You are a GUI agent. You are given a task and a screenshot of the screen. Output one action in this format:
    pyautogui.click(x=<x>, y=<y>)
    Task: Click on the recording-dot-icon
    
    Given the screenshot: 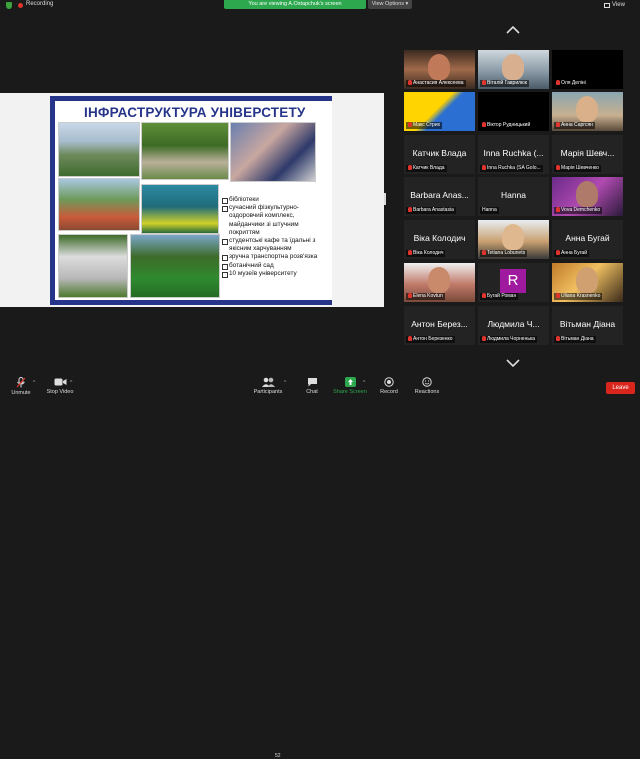 What is the action you would take?
    pyautogui.click(x=20, y=5)
    